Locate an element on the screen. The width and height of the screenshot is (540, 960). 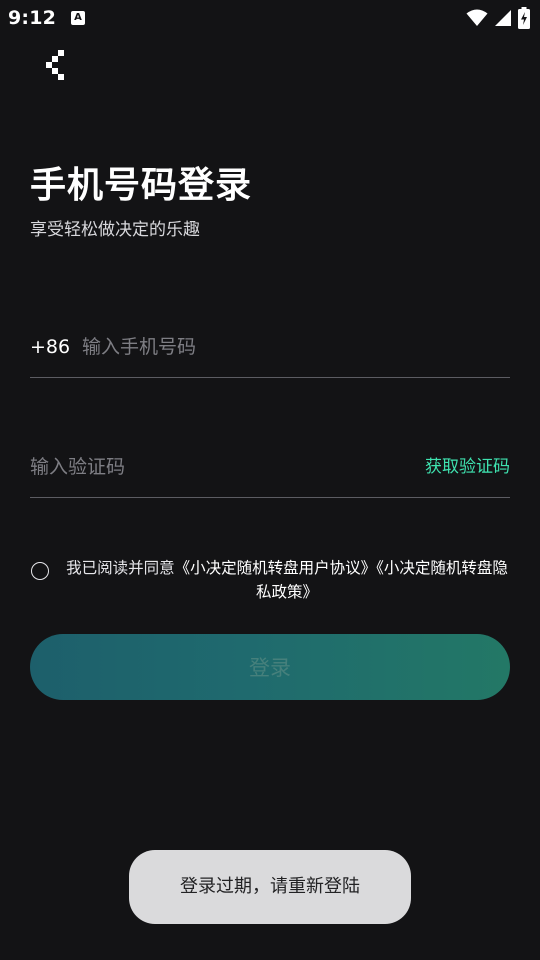
phone-field: +86 is located at coordinates (270, 351).